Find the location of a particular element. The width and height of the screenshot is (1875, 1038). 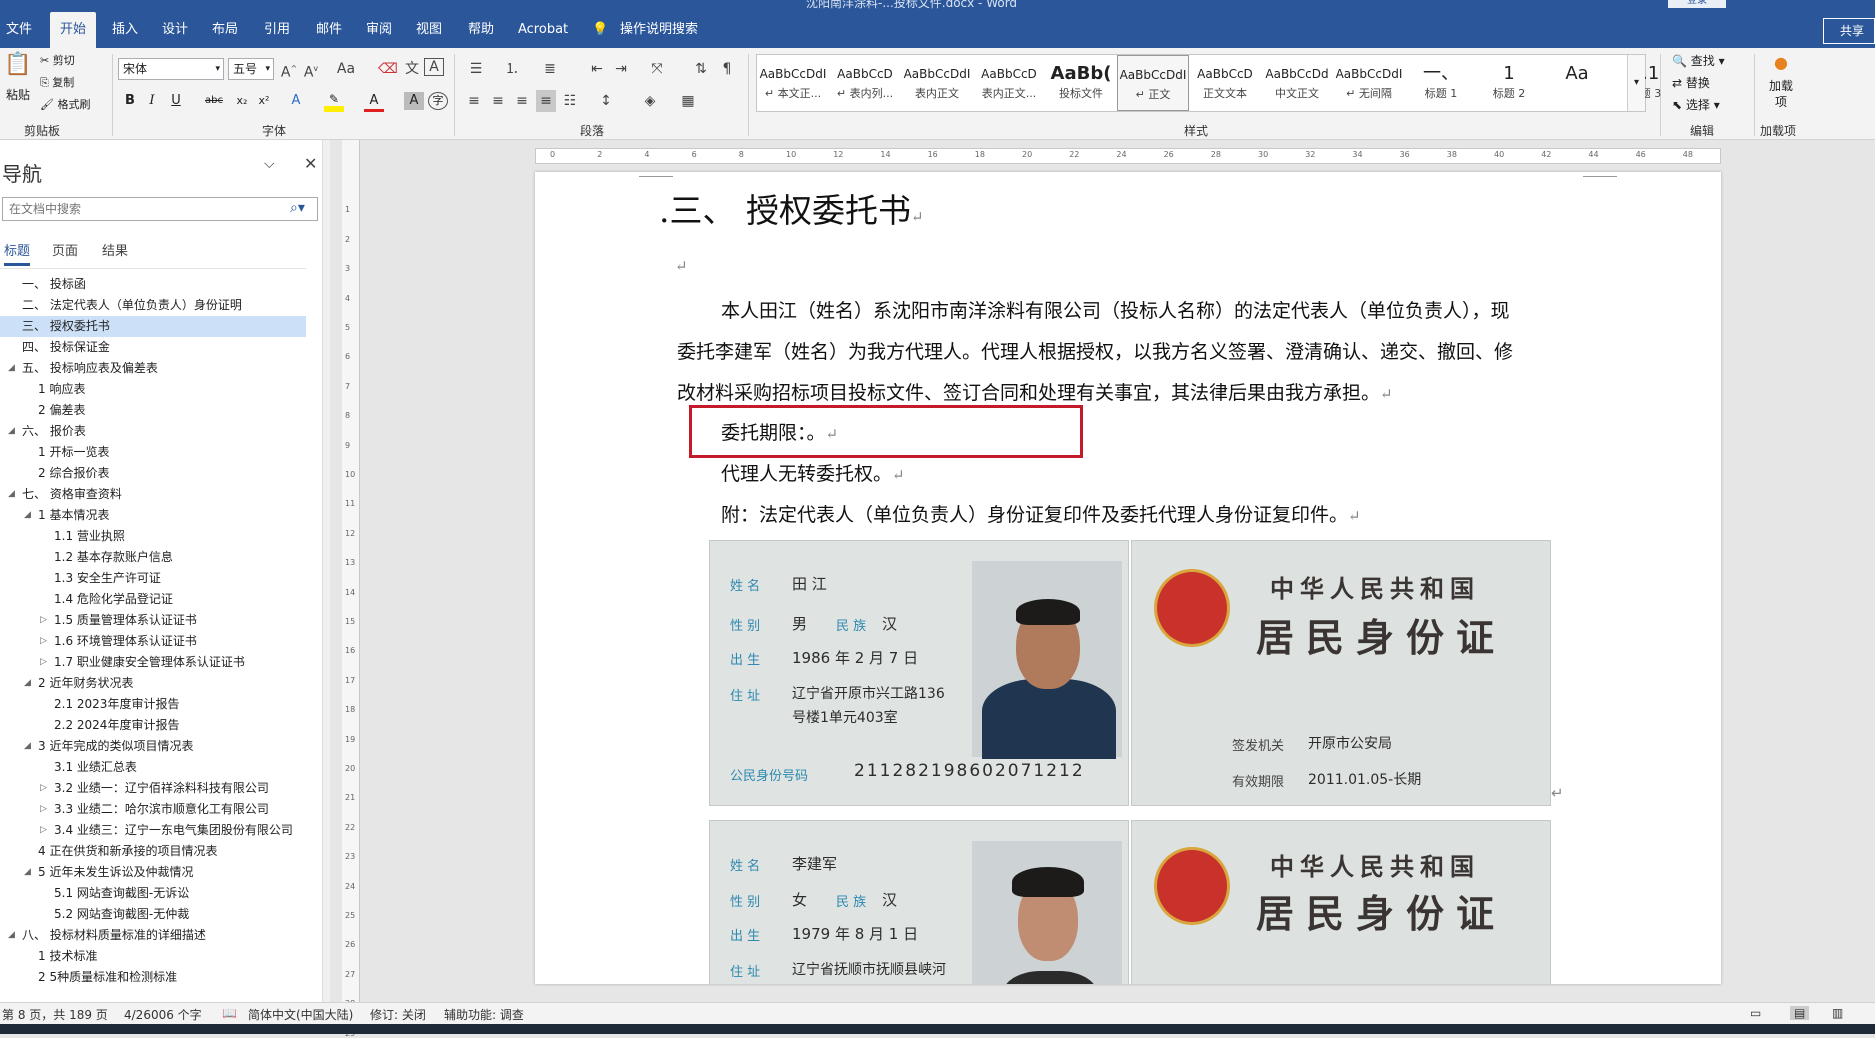

highlighter-icon: ✎ is located at coordinates (334, 99).